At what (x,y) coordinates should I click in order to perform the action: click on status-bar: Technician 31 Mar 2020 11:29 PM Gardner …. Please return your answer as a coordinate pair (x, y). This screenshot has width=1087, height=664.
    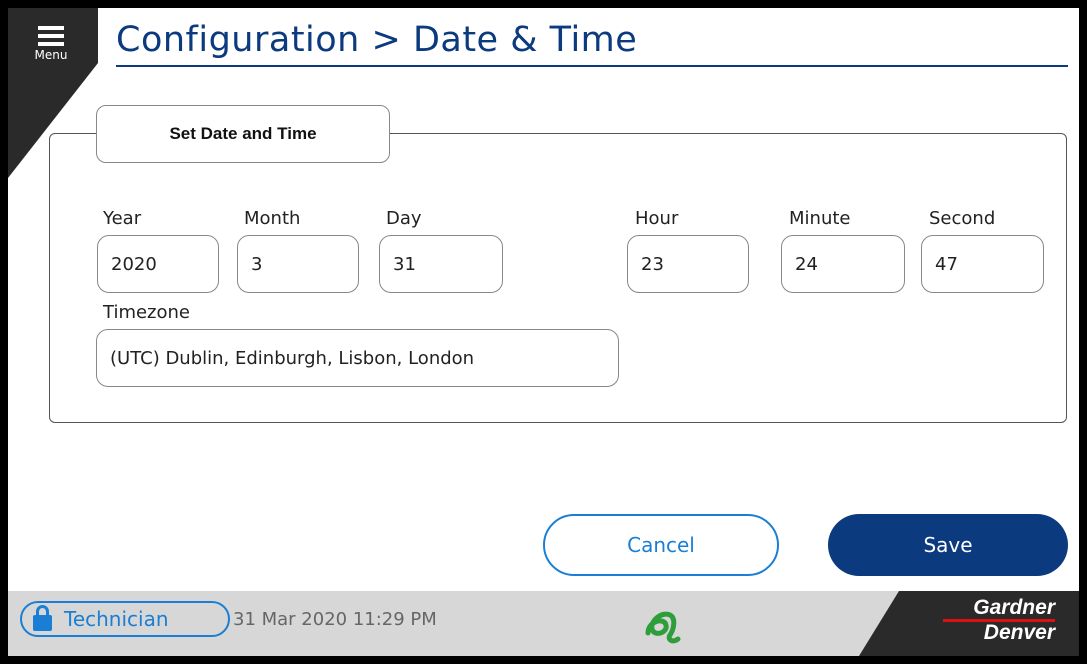
    Looking at the image, I should click on (543, 623).